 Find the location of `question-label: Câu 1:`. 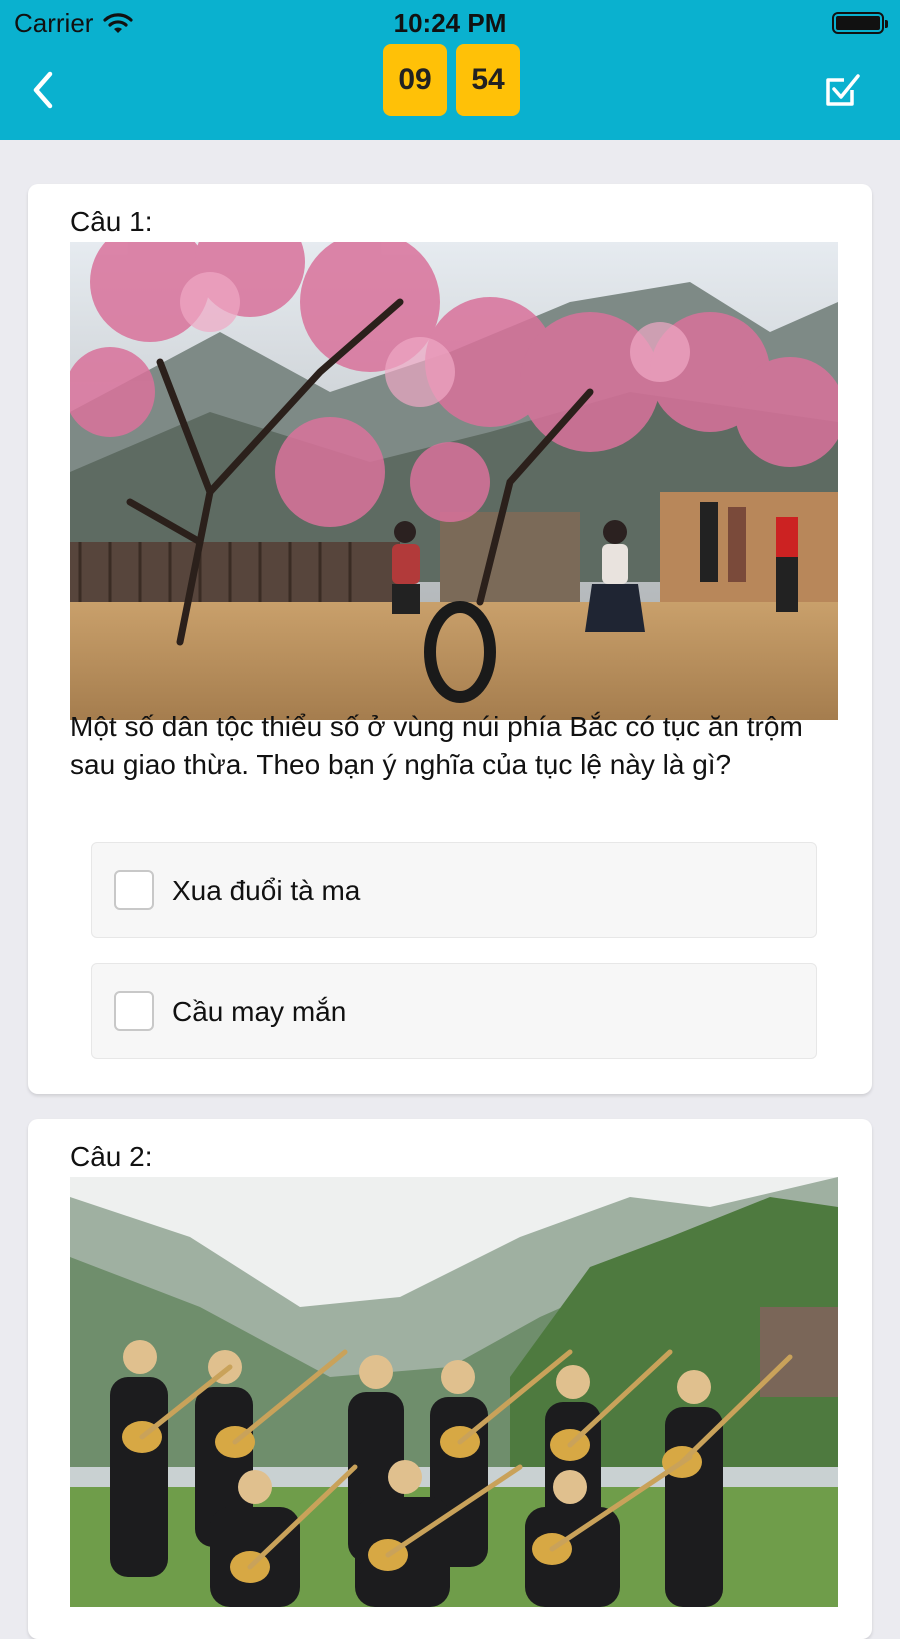

question-label: Câu 1: is located at coordinates (111, 221).